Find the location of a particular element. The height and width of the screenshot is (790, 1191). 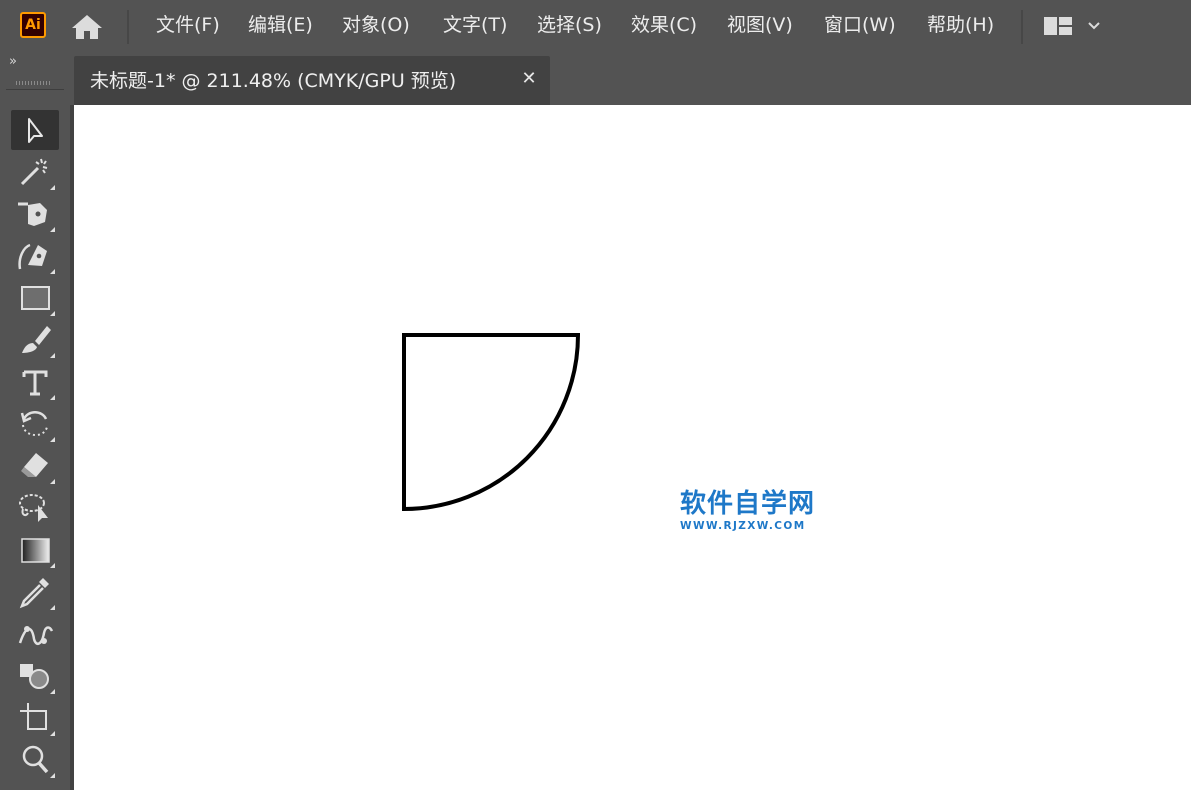

eraser-icon is located at coordinates (38, 468).